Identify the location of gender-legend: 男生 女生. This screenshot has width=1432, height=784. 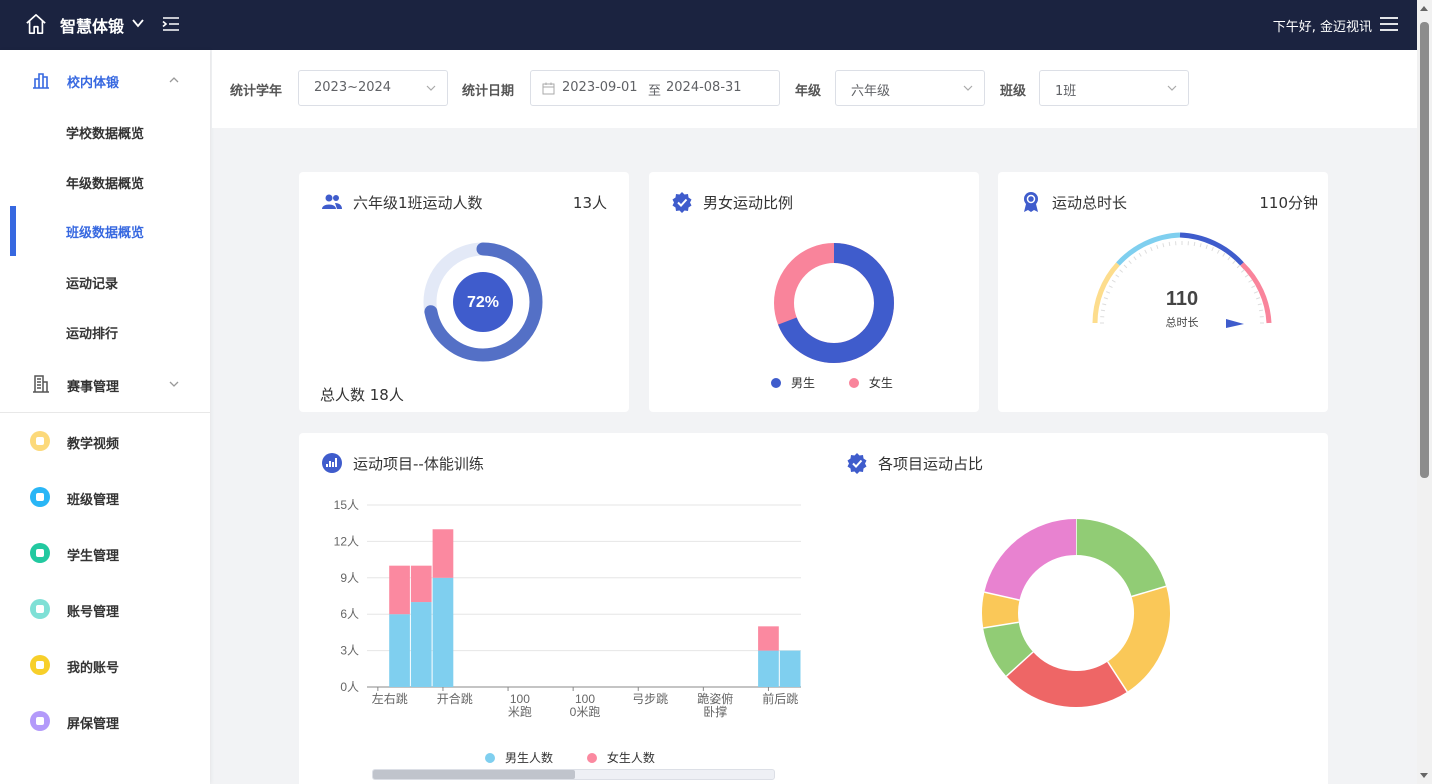
(832, 382).